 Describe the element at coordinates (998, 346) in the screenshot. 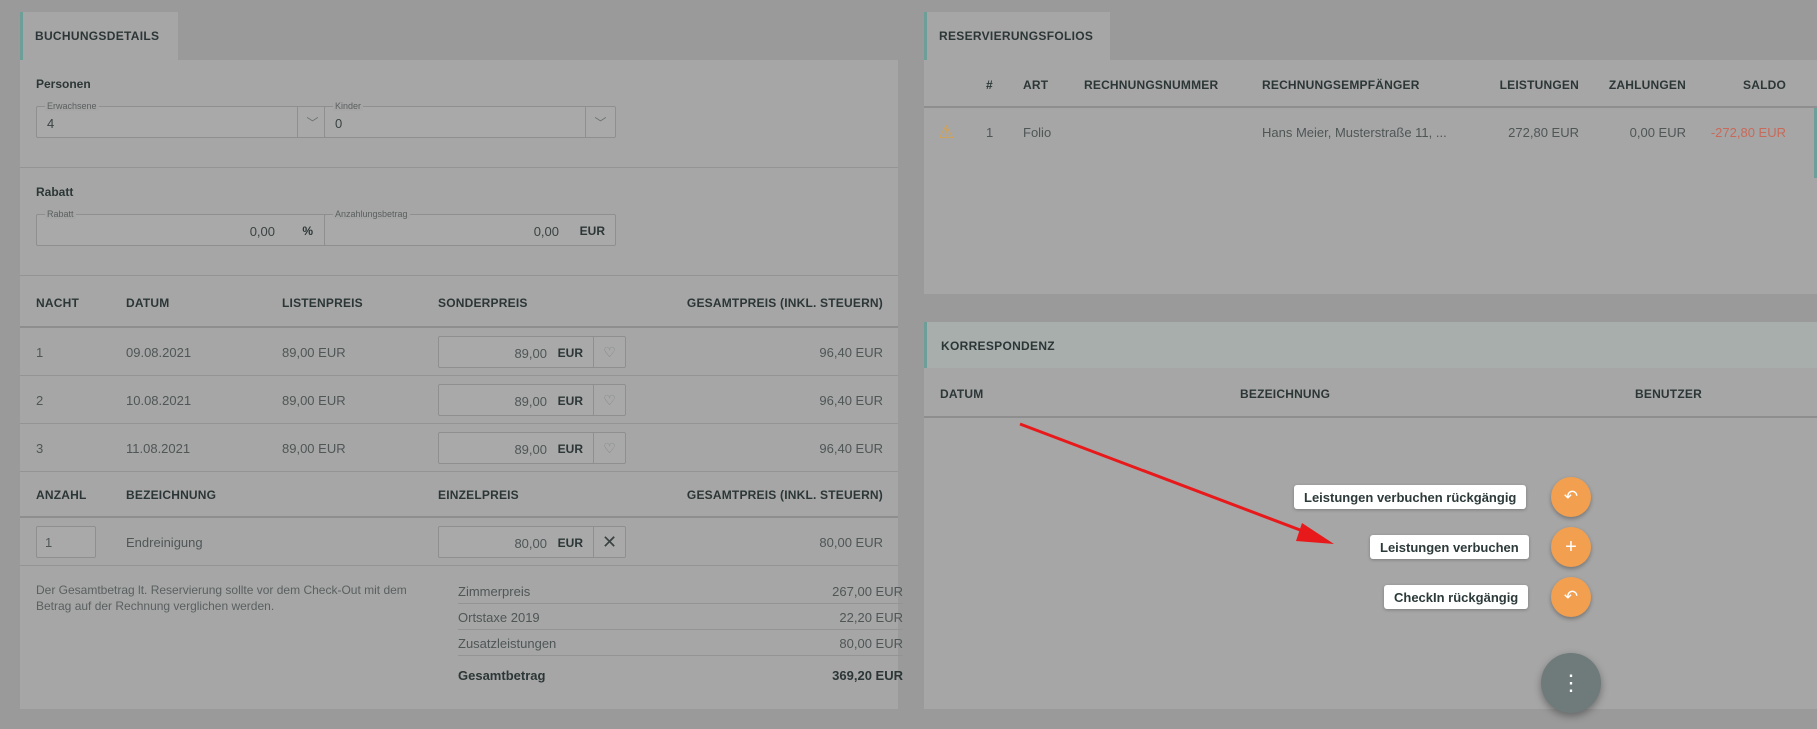

I see `correspondence-title: KORRESPONDENZ` at that location.